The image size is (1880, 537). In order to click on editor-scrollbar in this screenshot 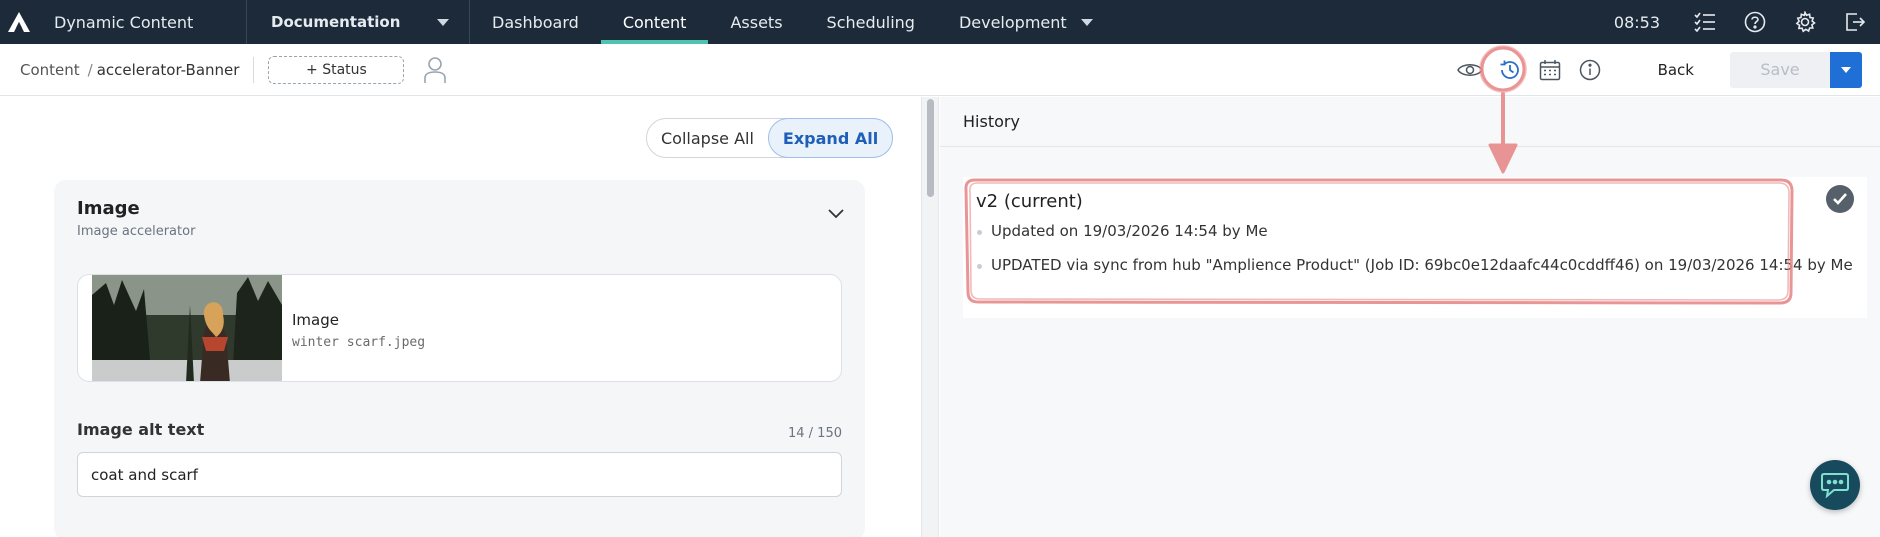, I will do `click(930, 317)`.